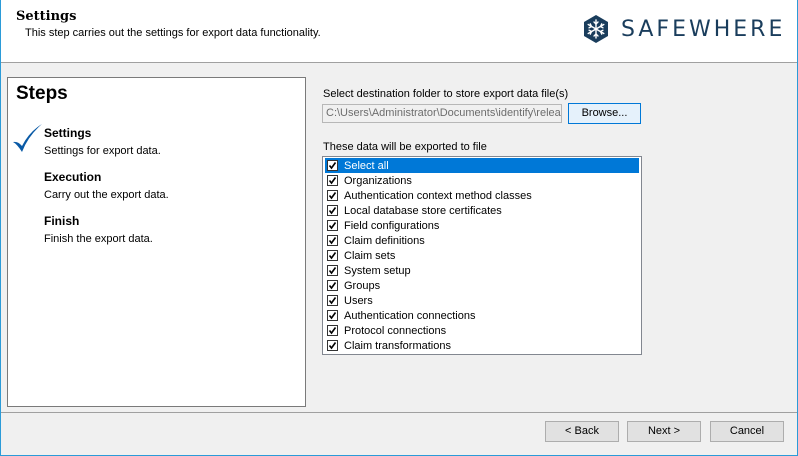  I want to click on step-description: Finish the export data., so click(98, 239).